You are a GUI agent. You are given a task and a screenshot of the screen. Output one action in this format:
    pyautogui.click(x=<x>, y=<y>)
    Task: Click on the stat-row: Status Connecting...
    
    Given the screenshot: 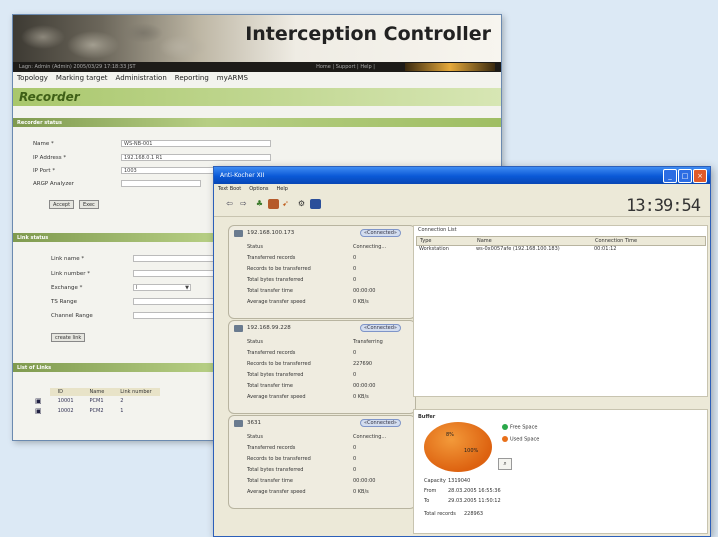 What is the action you would take?
    pyautogui.click(x=327, y=437)
    